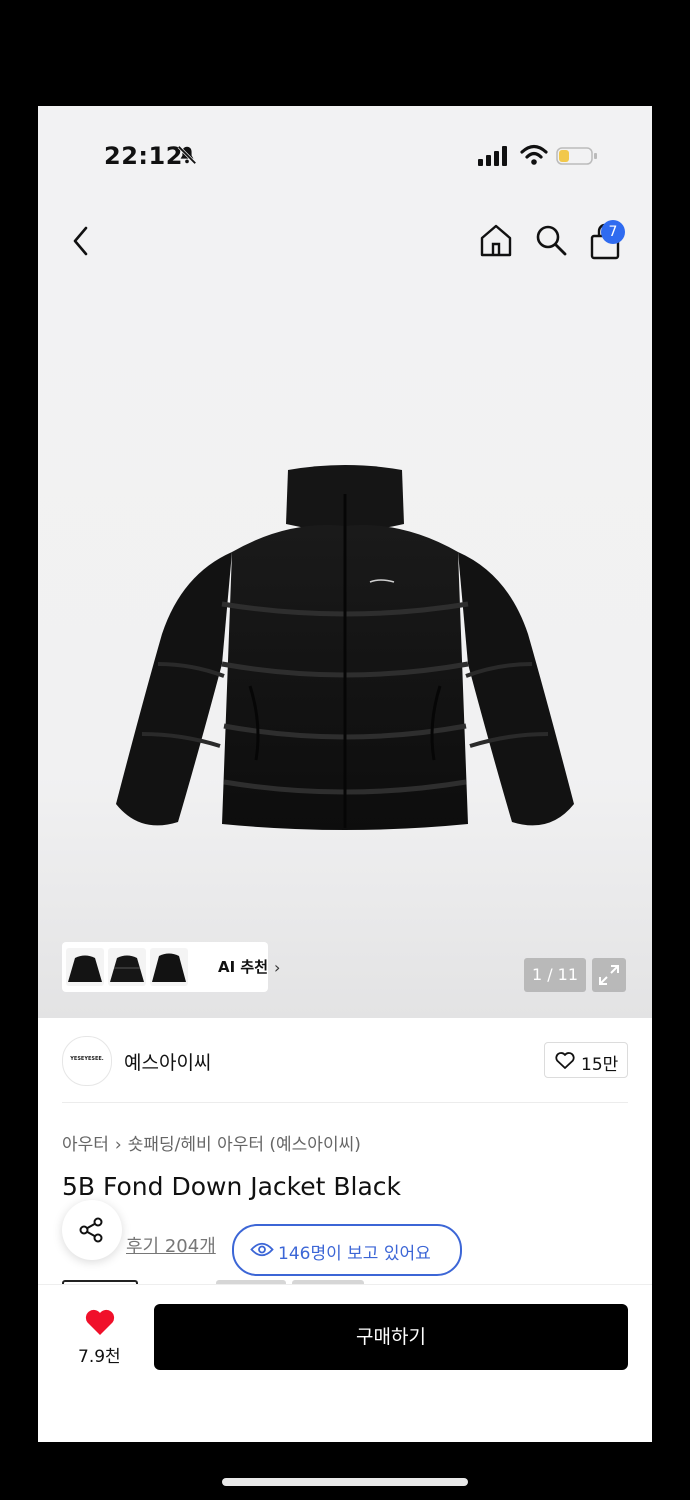  I want to click on viewers-badge: 146명이 보고 있어요, so click(347, 1250).